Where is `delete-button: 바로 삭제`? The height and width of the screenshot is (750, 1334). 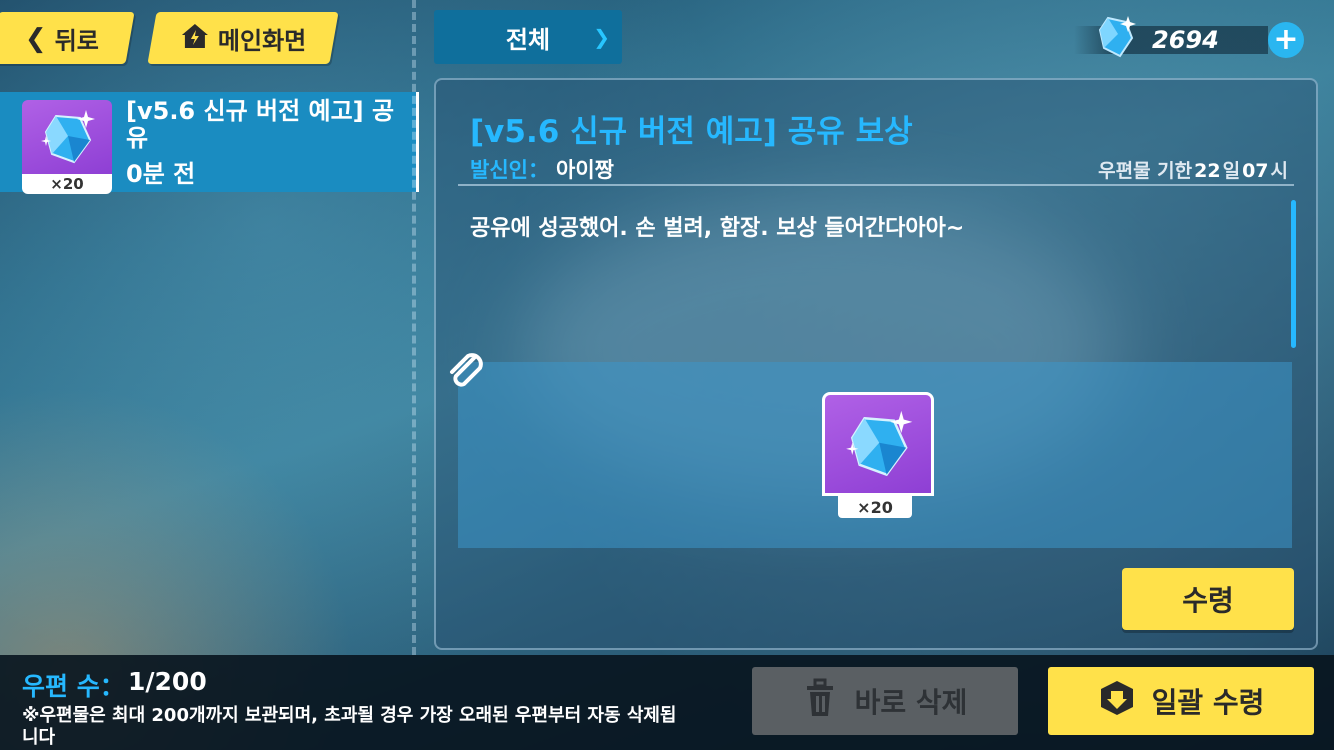 delete-button: 바로 삭제 is located at coordinates (885, 701).